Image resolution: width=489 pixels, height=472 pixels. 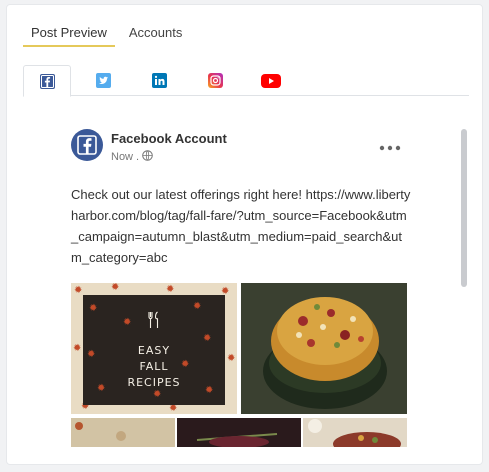 I want to click on youtube-icon, so click(x=271, y=80).